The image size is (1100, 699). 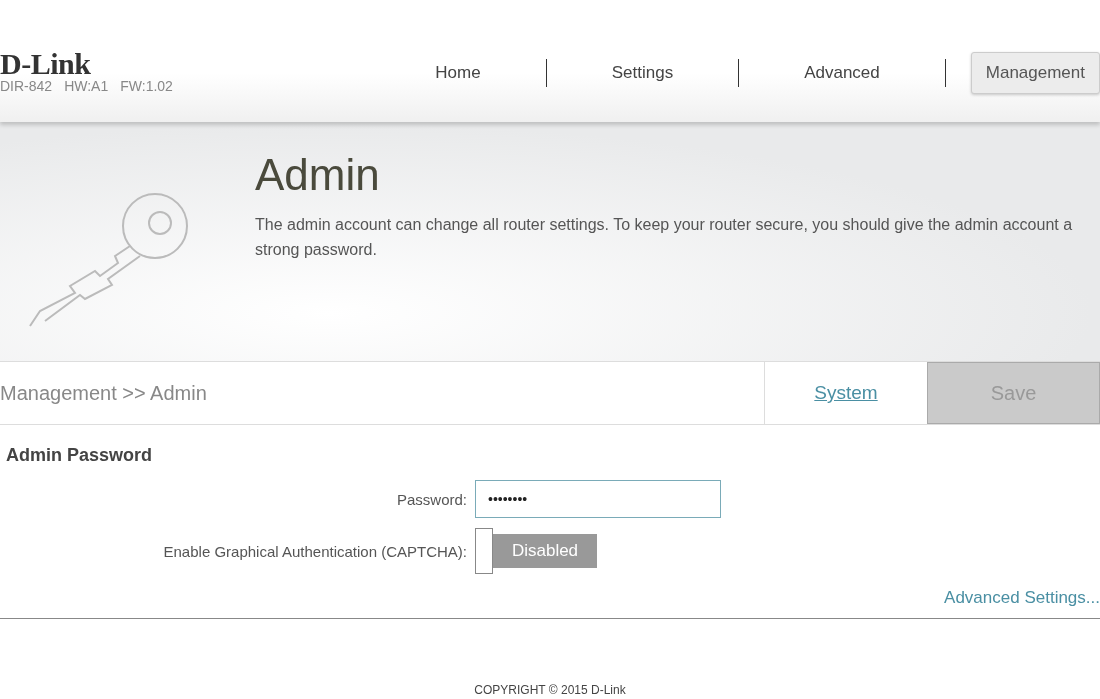 What do you see at coordinates (146, 86) in the screenshot?
I see `firmware-label: FW:1.02` at bounding box center [146, 86].